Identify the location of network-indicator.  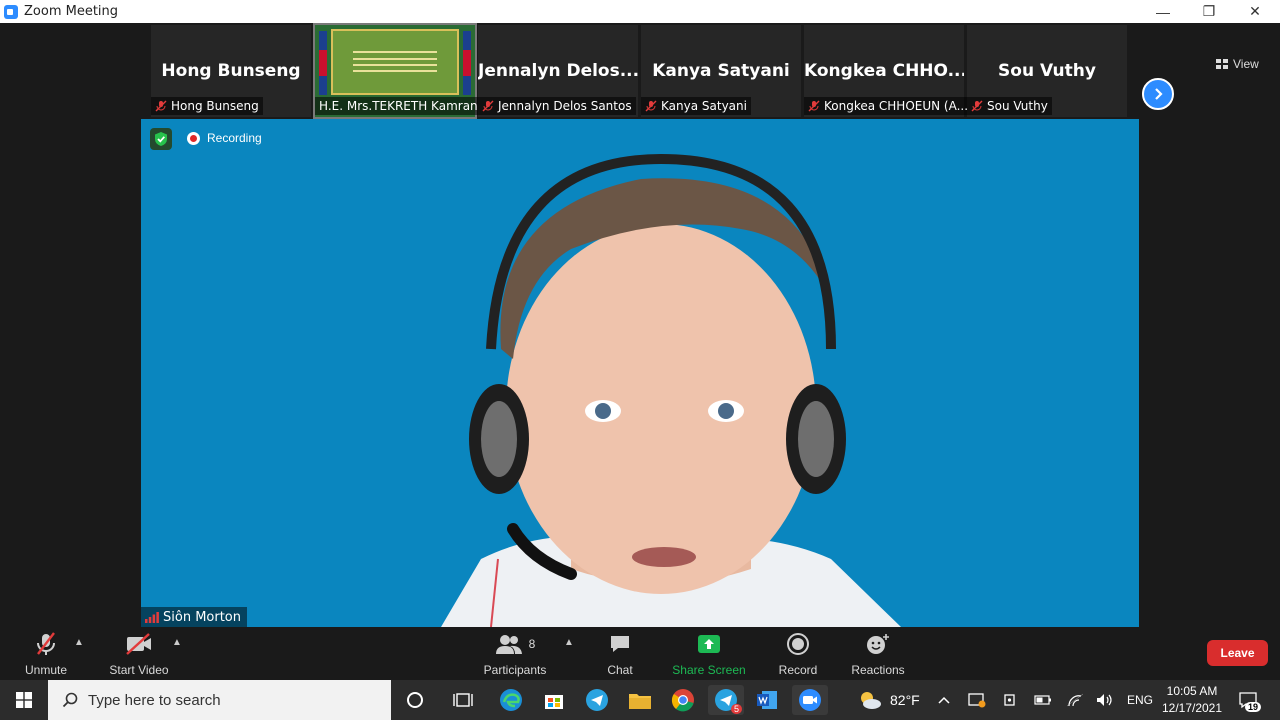
(1075, 700).